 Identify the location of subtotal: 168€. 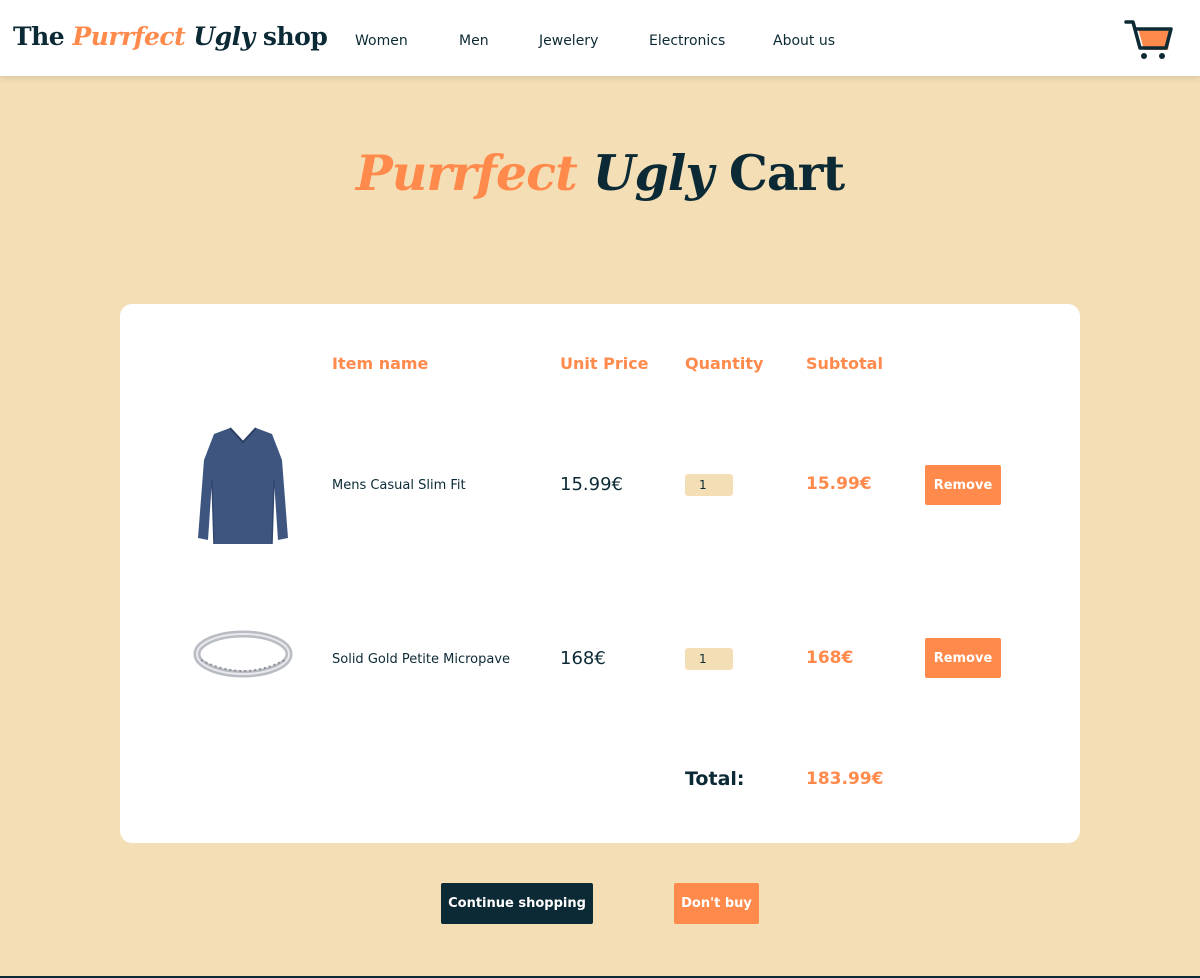
(830, 658).